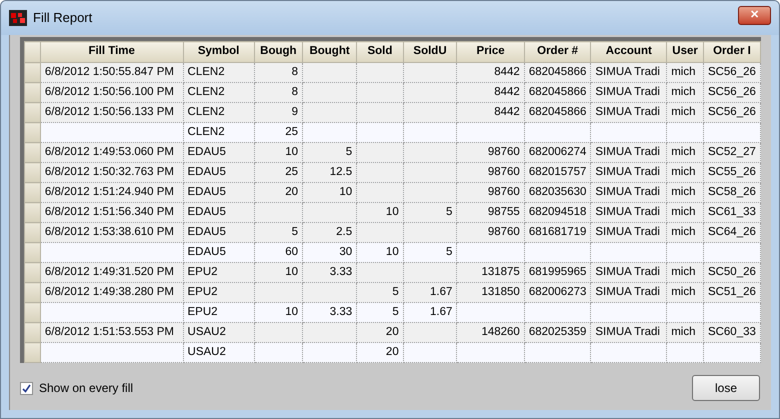  I want to click on table-cell: SC50_26, so click(732, 272).